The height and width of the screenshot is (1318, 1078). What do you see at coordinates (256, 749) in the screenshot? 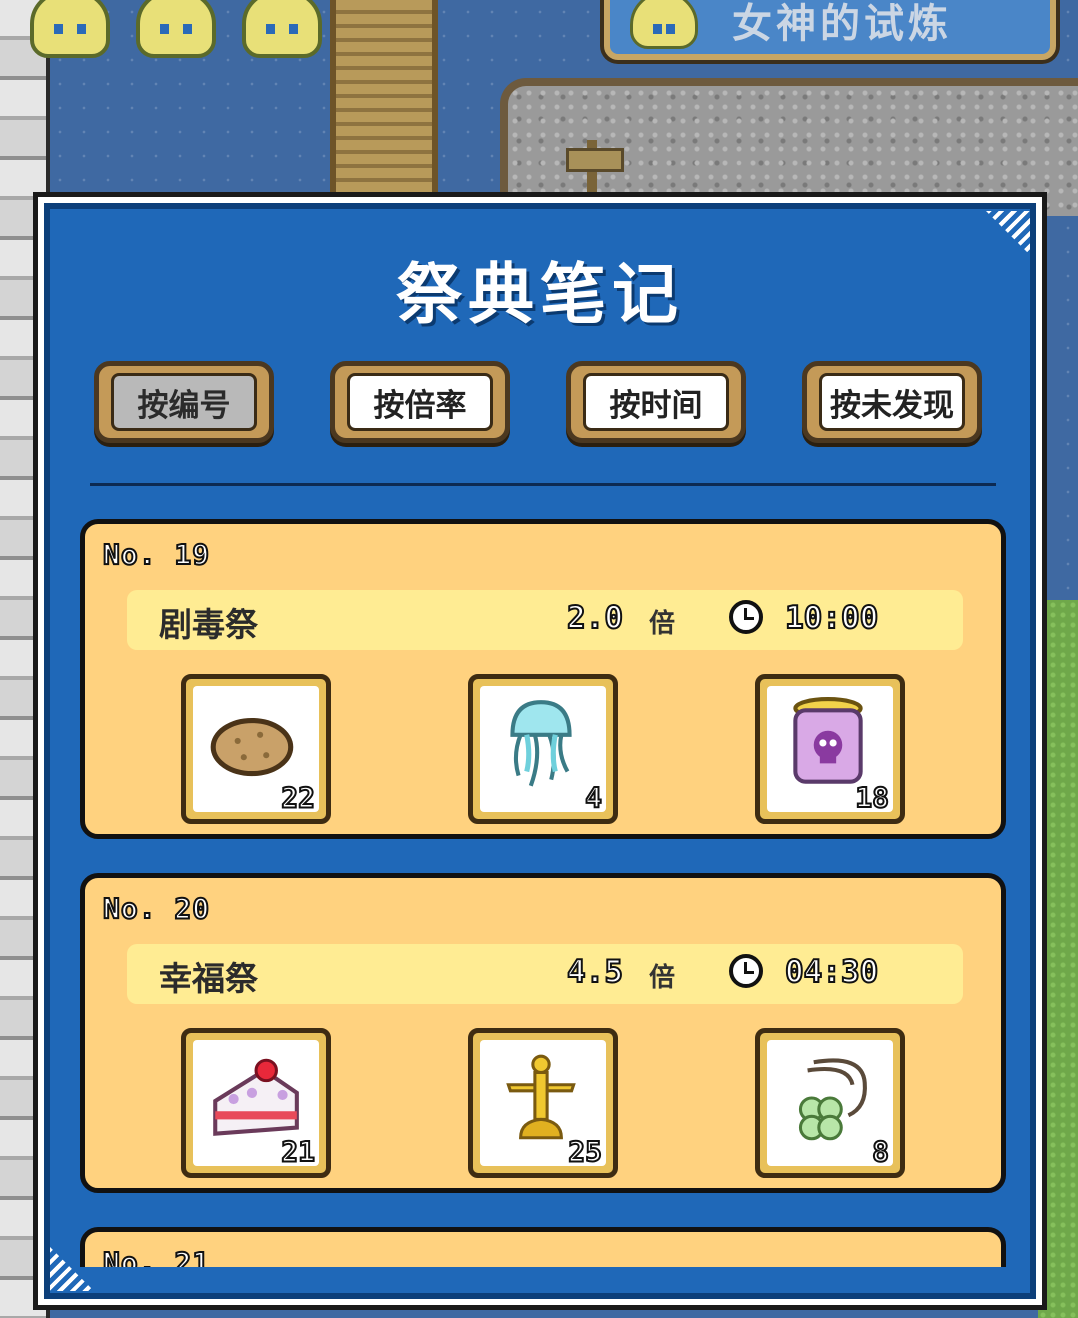
I see `item-slot: 22` at bounding box center [256, 749].